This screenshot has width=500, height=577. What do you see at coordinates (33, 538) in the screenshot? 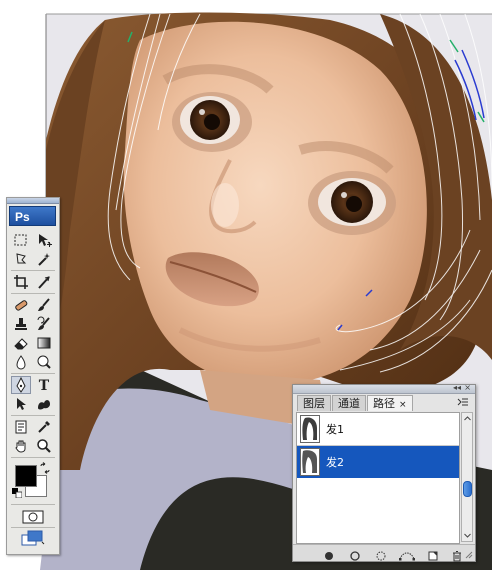
I see `screen-mode-icon` at bounding box center [33, 538].